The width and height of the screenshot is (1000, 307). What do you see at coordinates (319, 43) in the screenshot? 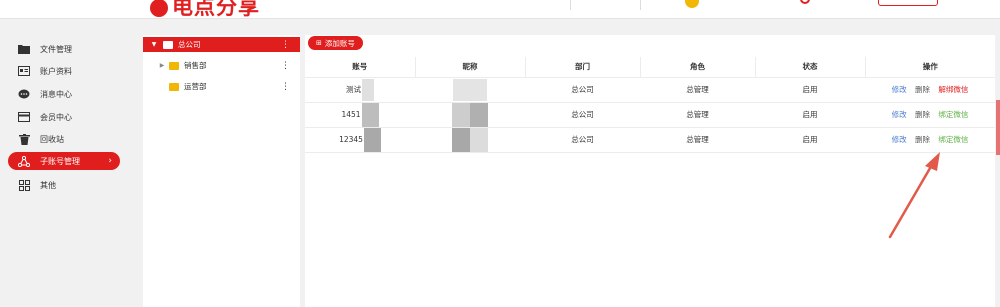
I see `add-user-icon: ⊞` at bounding box center [319, 43].